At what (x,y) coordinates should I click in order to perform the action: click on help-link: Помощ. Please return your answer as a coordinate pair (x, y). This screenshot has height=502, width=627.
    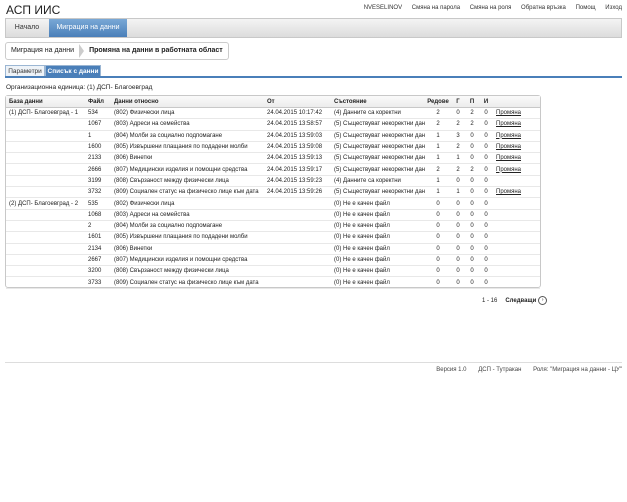
    Looking at the image, I should click on (586, 8).